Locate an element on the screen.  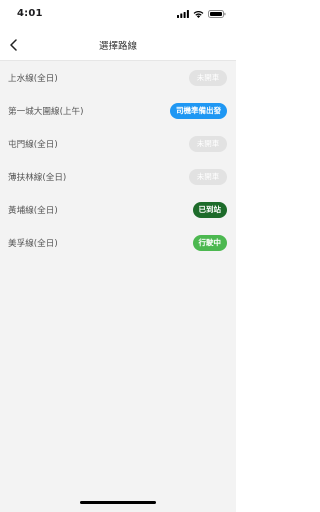
route-name: 美孚線(全日) is located at coordinates (33, 243).